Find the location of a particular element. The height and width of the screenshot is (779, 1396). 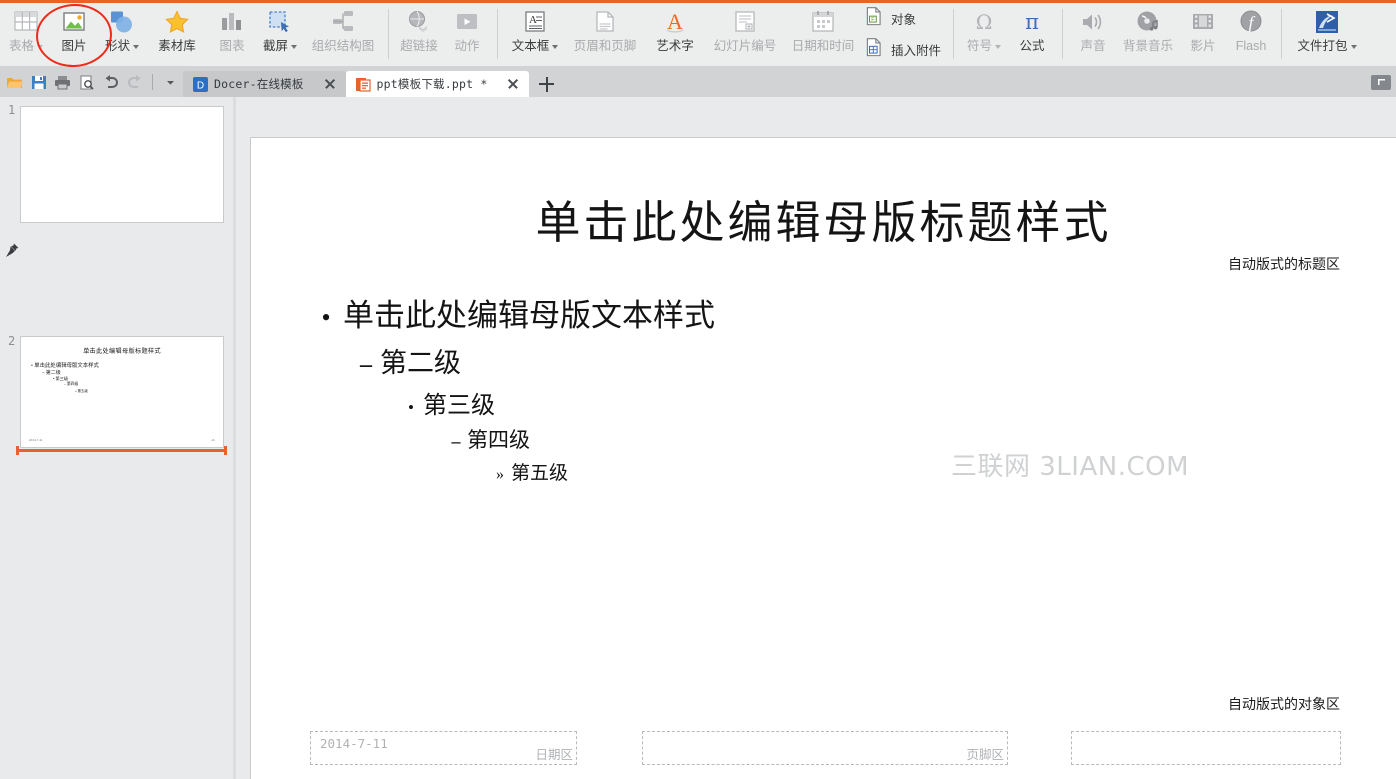

tab-label: ppt模板下载.ppt * is located at coordinates (432, 84).